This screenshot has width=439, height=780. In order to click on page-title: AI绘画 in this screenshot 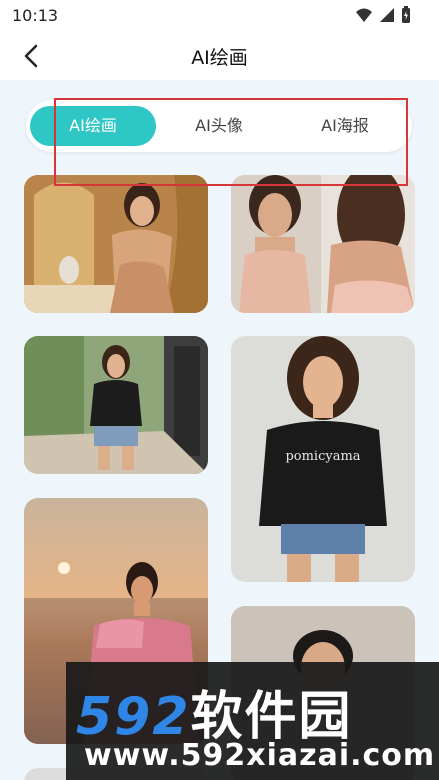, I will do `click(219, 58)`.